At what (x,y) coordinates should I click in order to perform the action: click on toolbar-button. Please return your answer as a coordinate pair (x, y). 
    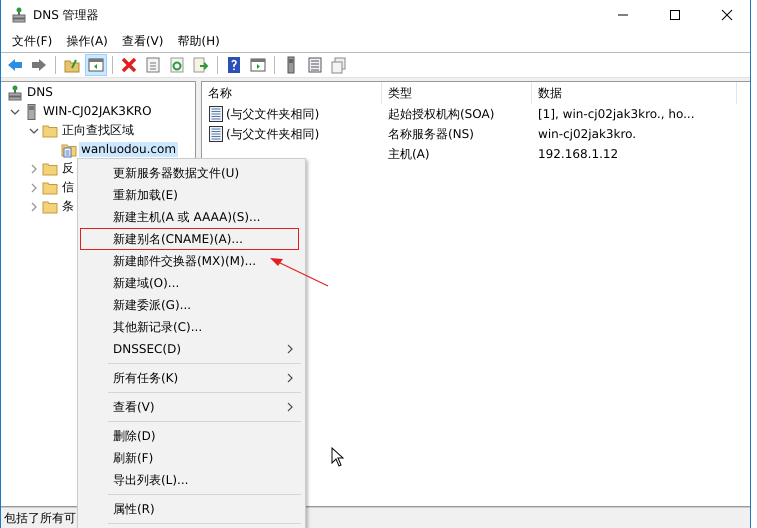
    Looking at the image, I should click on (96, 65).